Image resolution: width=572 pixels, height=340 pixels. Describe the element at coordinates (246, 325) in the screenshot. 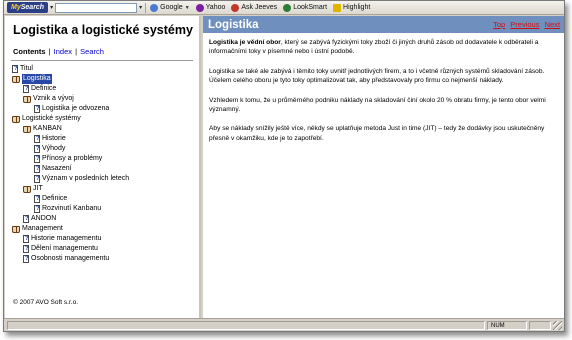

I see `status-message` at that location.